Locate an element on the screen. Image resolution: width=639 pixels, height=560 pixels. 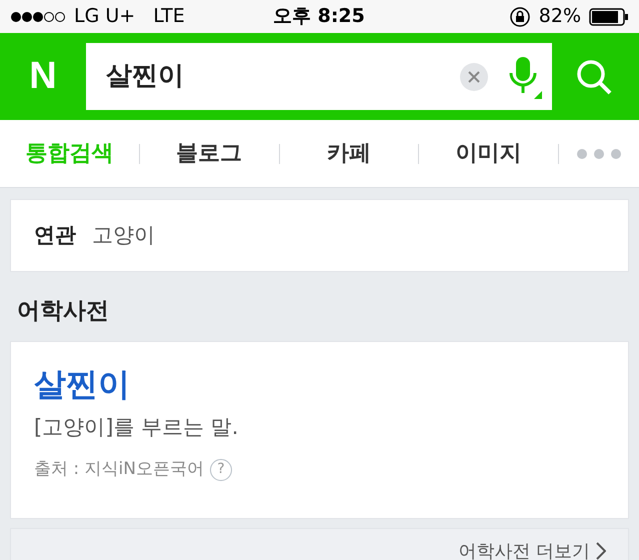
battery-icon is located at coordinates (609, 17).